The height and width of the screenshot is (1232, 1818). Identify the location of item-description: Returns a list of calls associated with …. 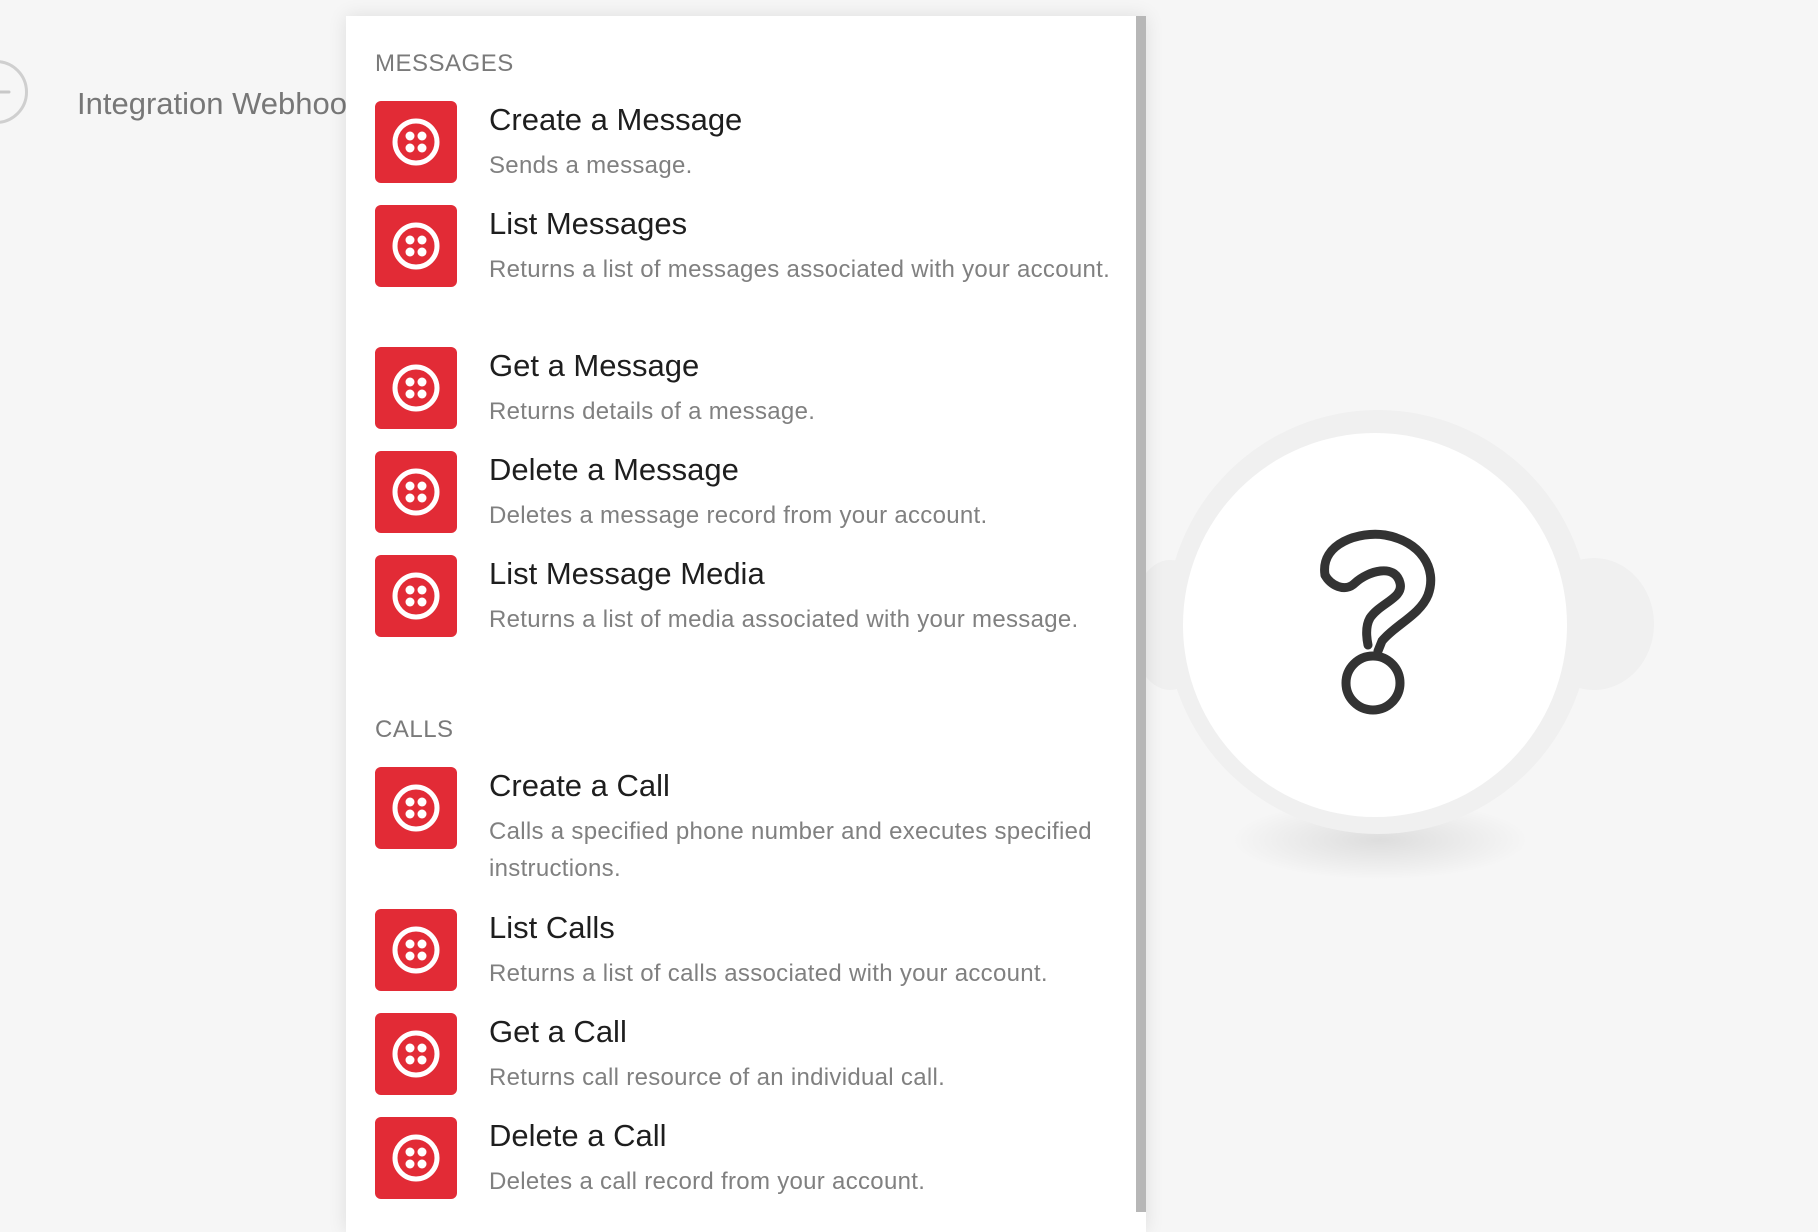
(768, 973).